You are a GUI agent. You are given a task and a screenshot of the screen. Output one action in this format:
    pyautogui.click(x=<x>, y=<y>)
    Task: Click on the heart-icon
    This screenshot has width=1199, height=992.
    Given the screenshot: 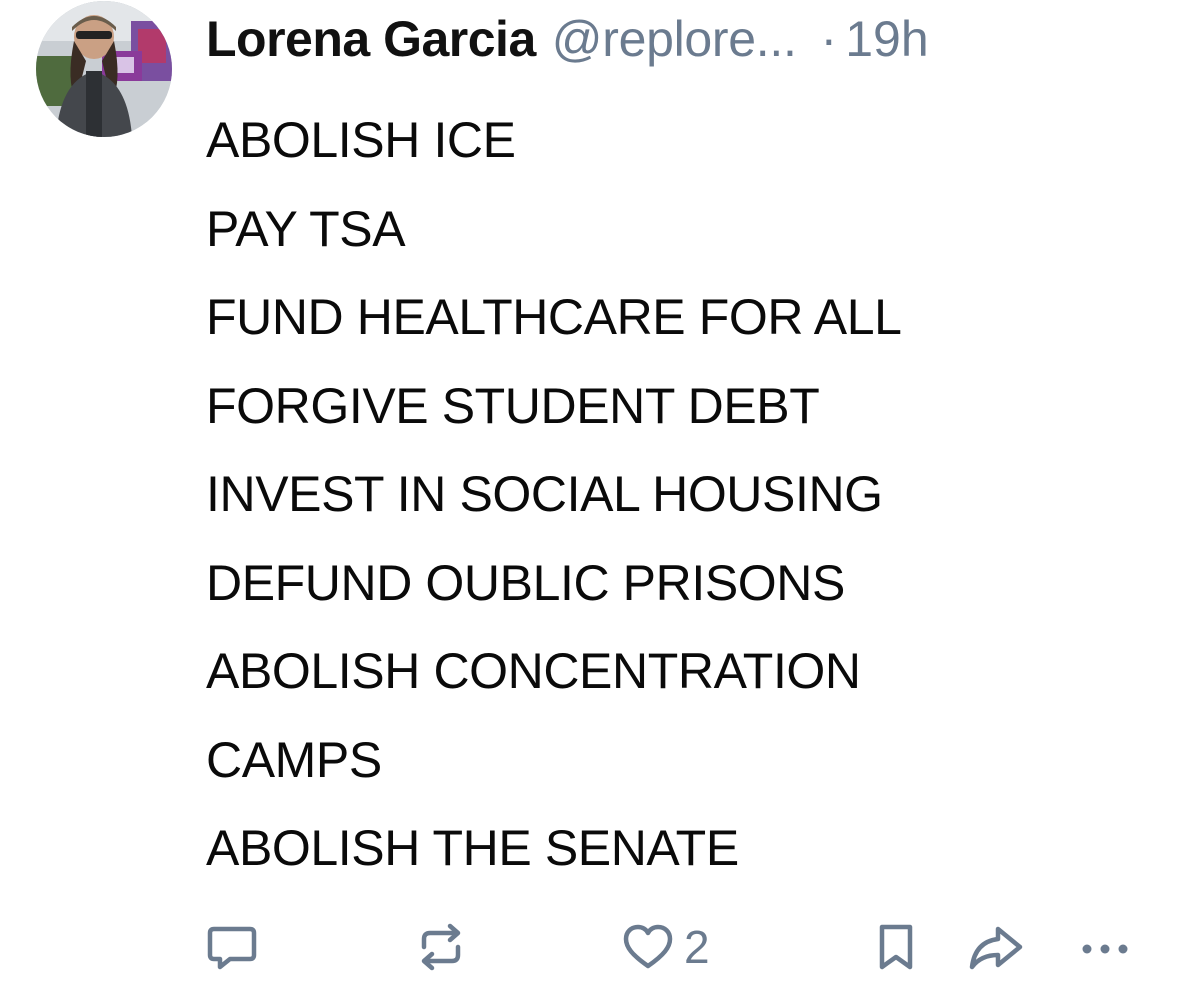 What is the action you would take?
    pyautogui.click(x=648, y=946)
    